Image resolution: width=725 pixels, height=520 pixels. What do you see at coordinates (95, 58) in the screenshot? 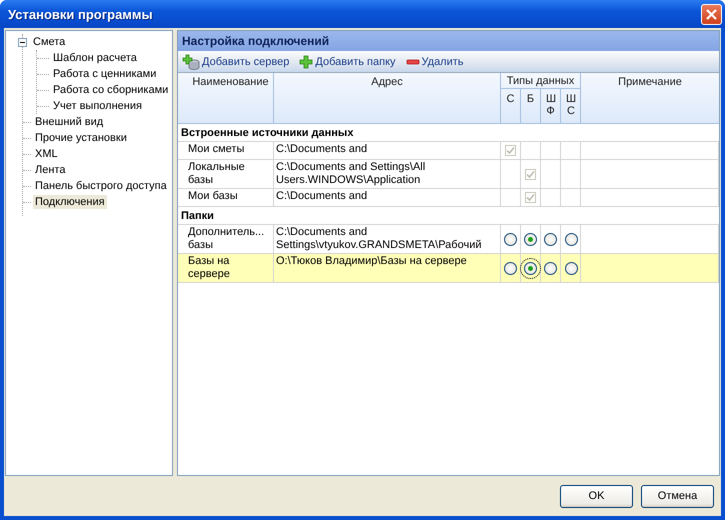
I see `tree-item: Шаблон расчета` at bounding box center [95, 58].